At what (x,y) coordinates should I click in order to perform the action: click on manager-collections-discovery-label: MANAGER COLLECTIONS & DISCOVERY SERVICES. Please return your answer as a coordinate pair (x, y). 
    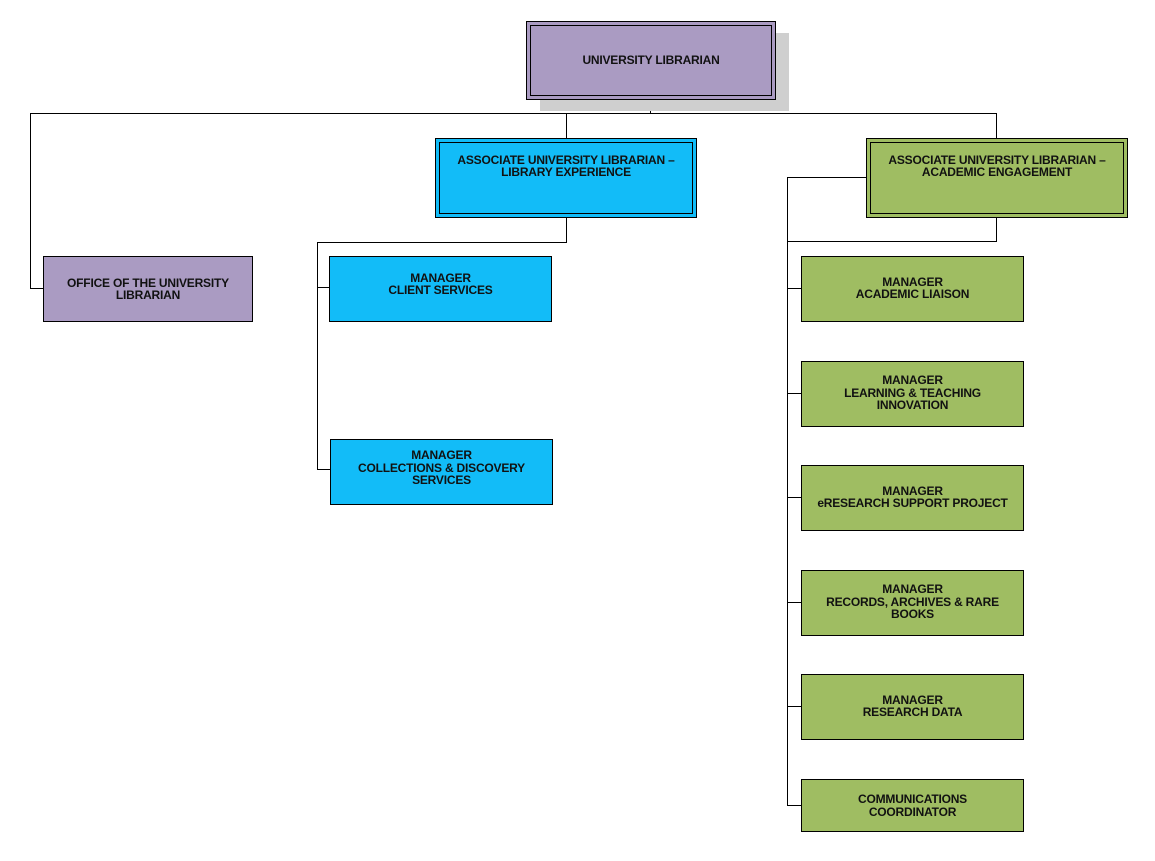
    Looking at the image, I should click on (441, 468).